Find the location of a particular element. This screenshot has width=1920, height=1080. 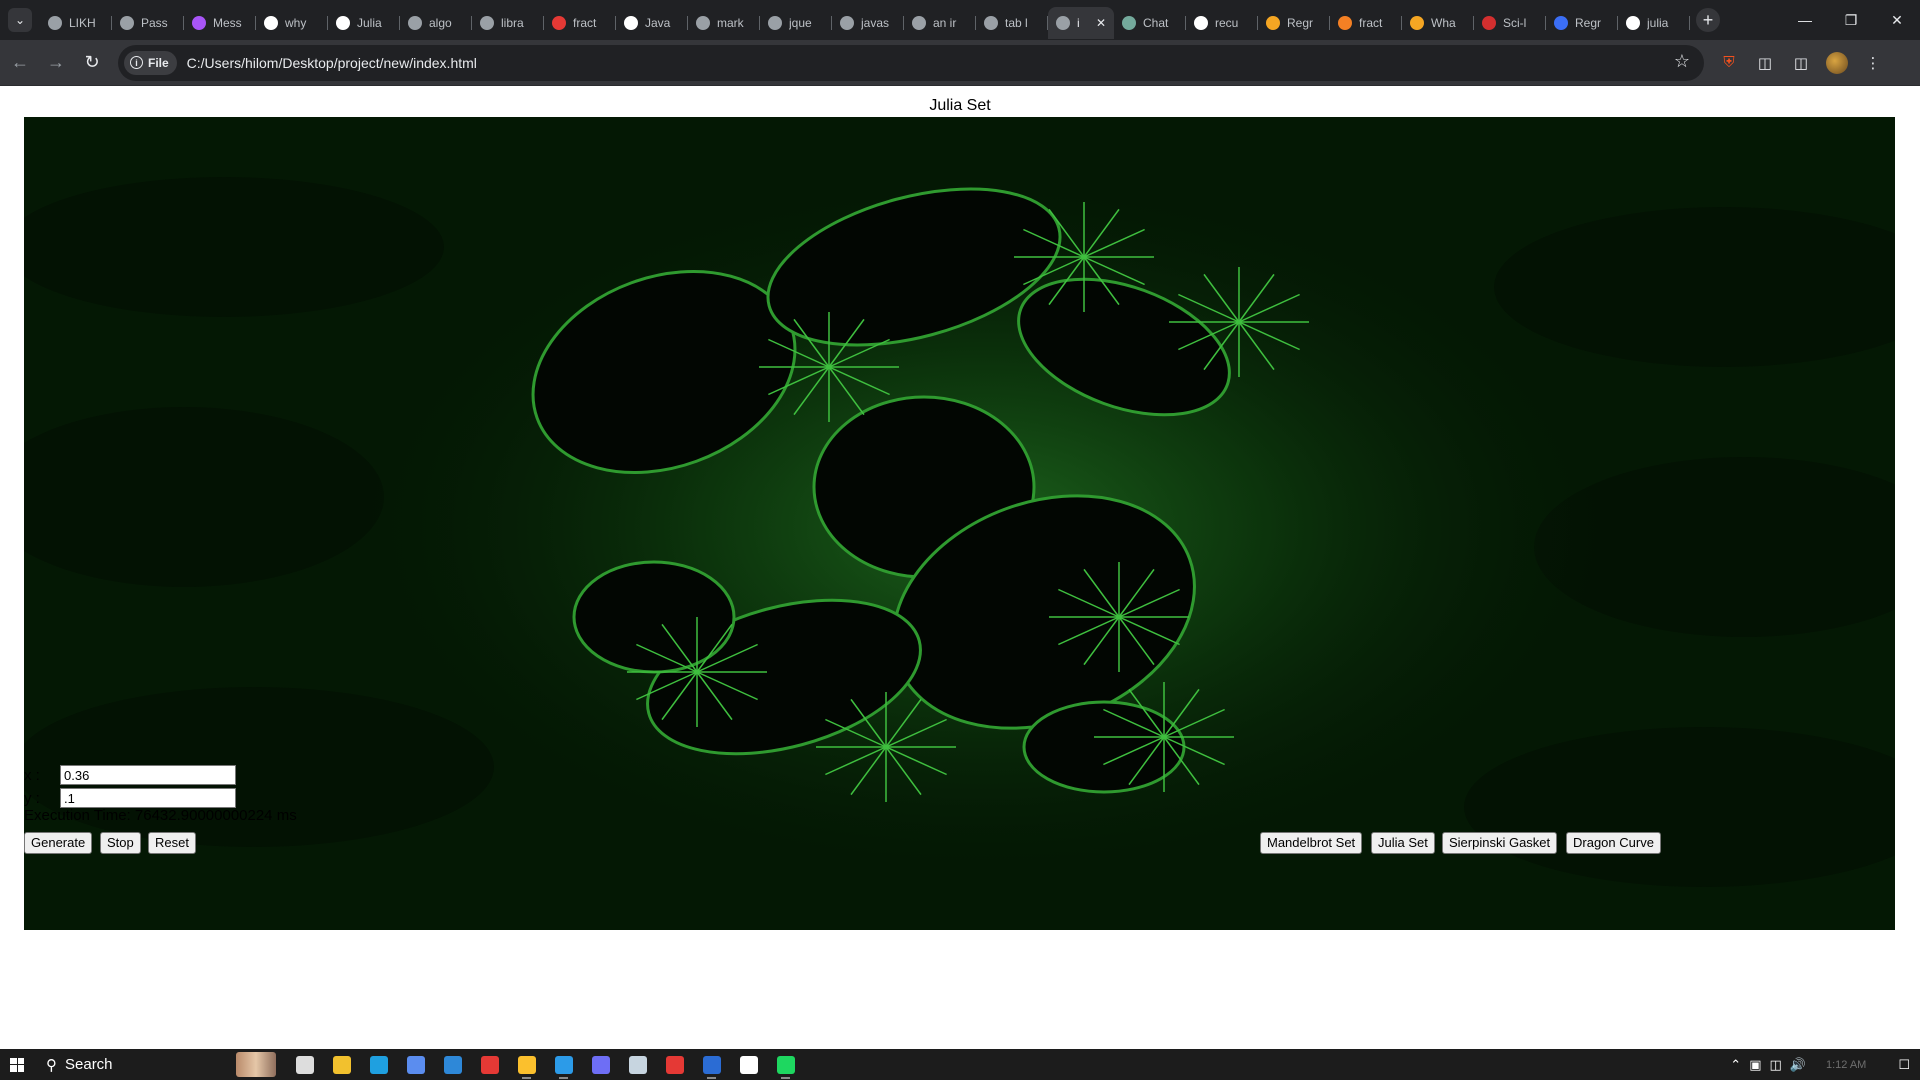

app-red-icon-glyph is located at coordinates (674, 1064).